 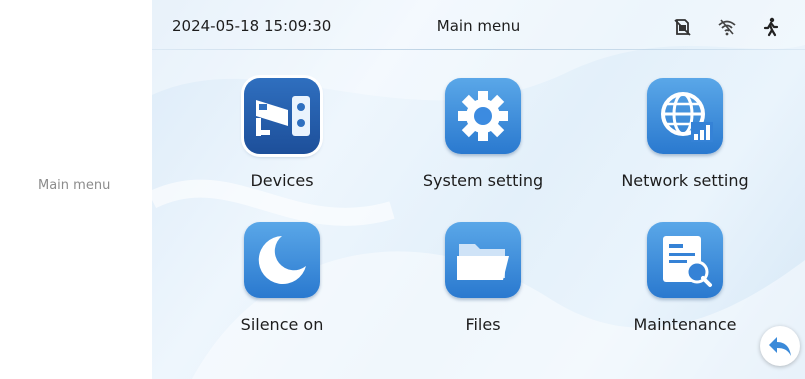 I want to click on folder-icon, so click(x=483, y=260).